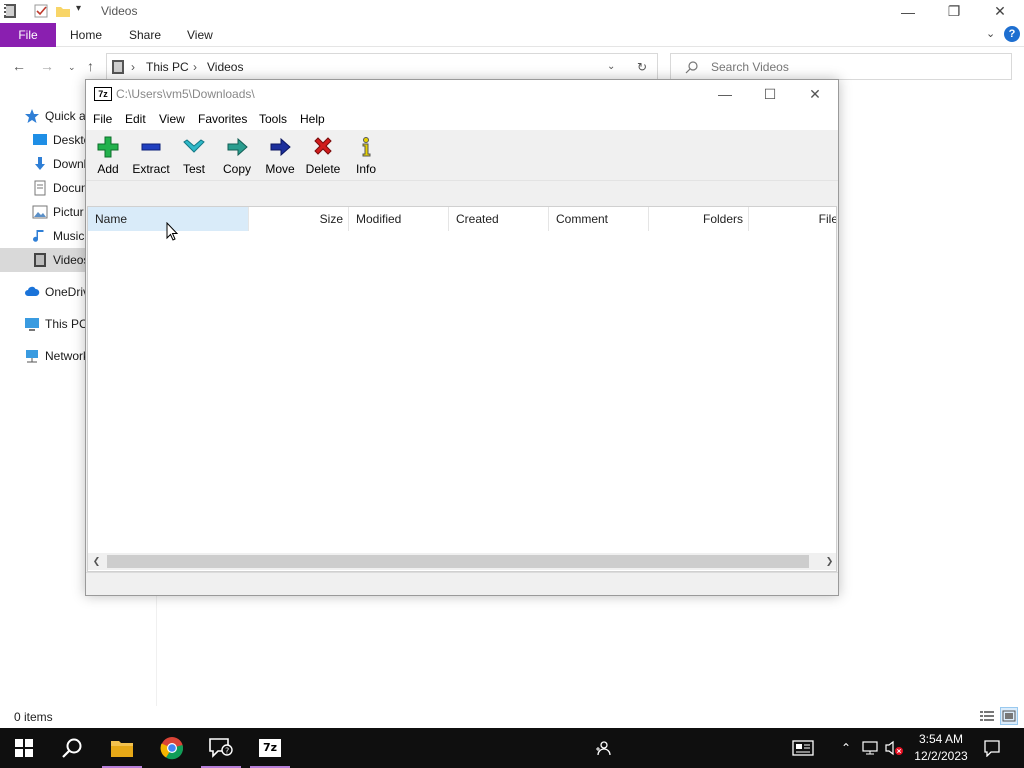 The image size is (1024, 768). I want to click on 7zip-status-bar, so click(462, 583).